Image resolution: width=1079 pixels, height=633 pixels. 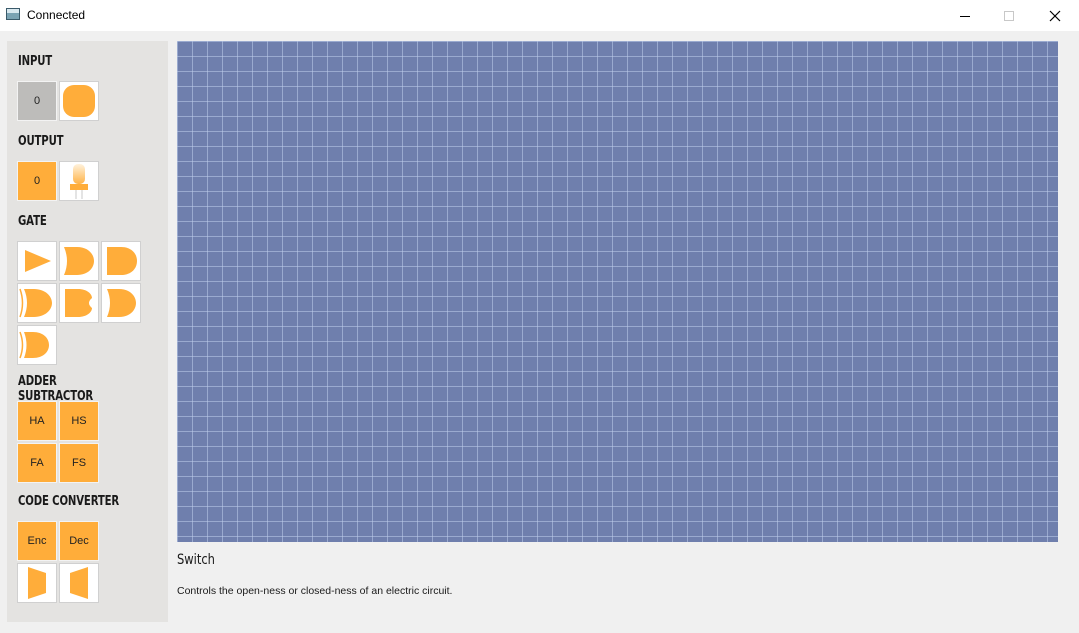 I want to click on xnor-gate-tile, so click(x=37, y=345).